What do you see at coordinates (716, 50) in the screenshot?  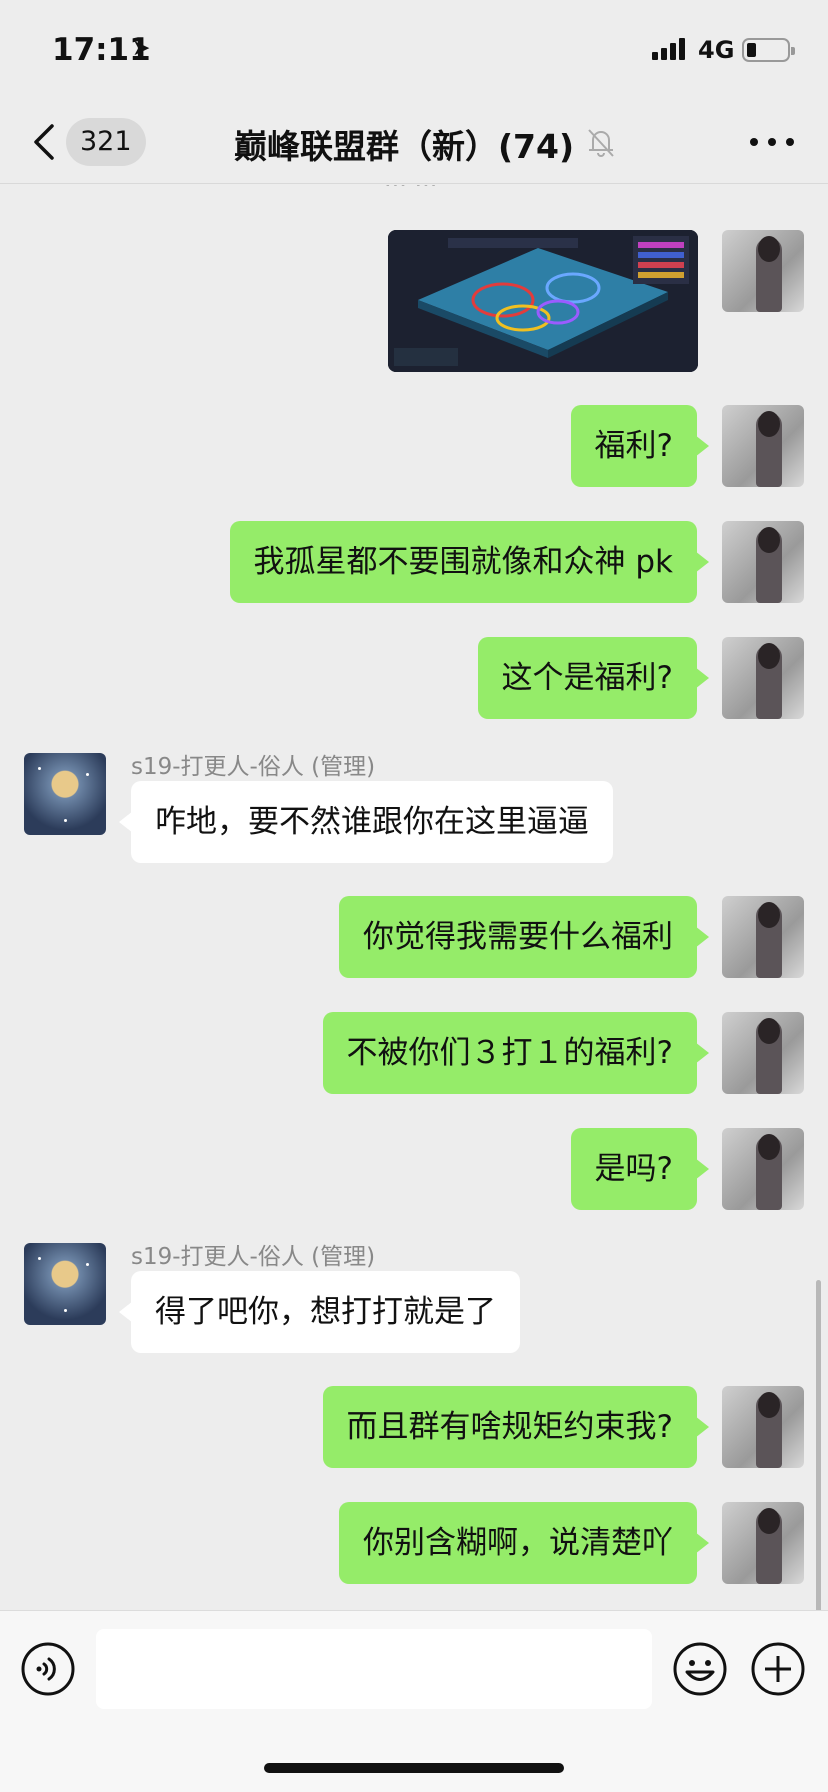 I see `network-type: 4G` at bounding box center [716, 50].